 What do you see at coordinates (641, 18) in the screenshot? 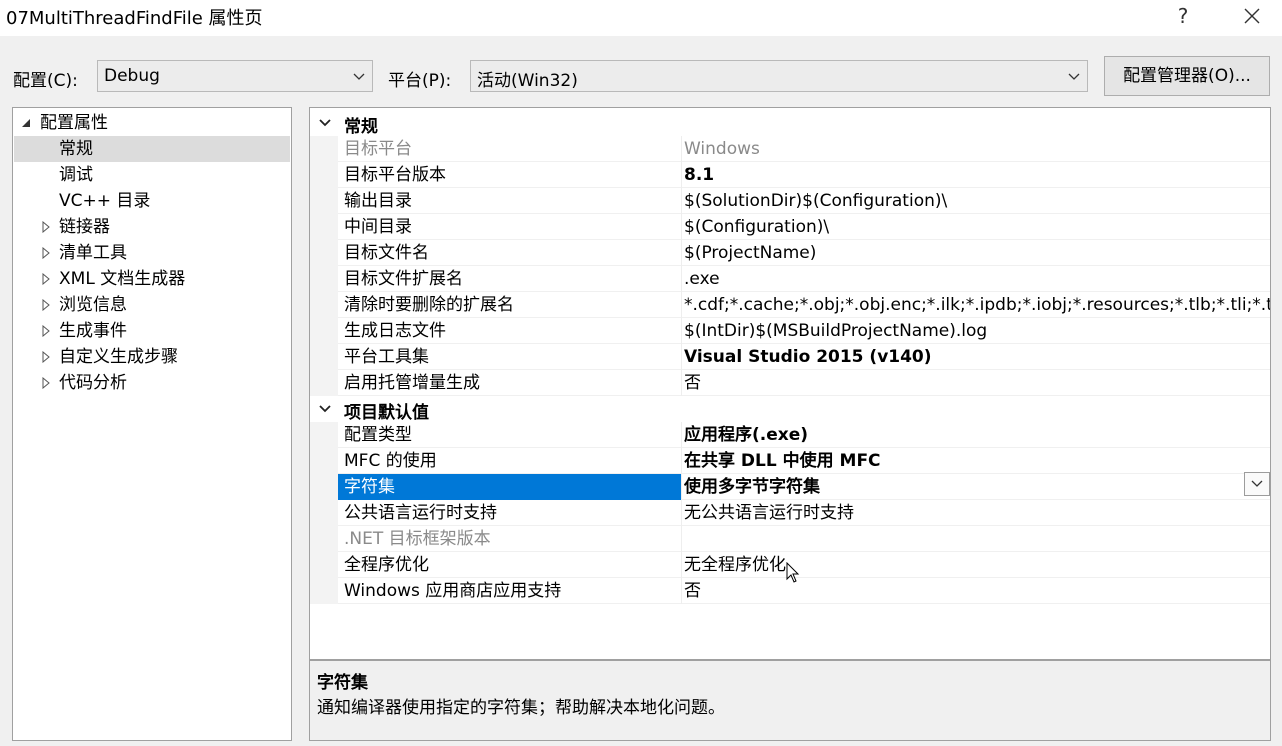
I see `title-bar: 07MultiThreadFindFile 属性页 ?` at bounding box center [641, 18].